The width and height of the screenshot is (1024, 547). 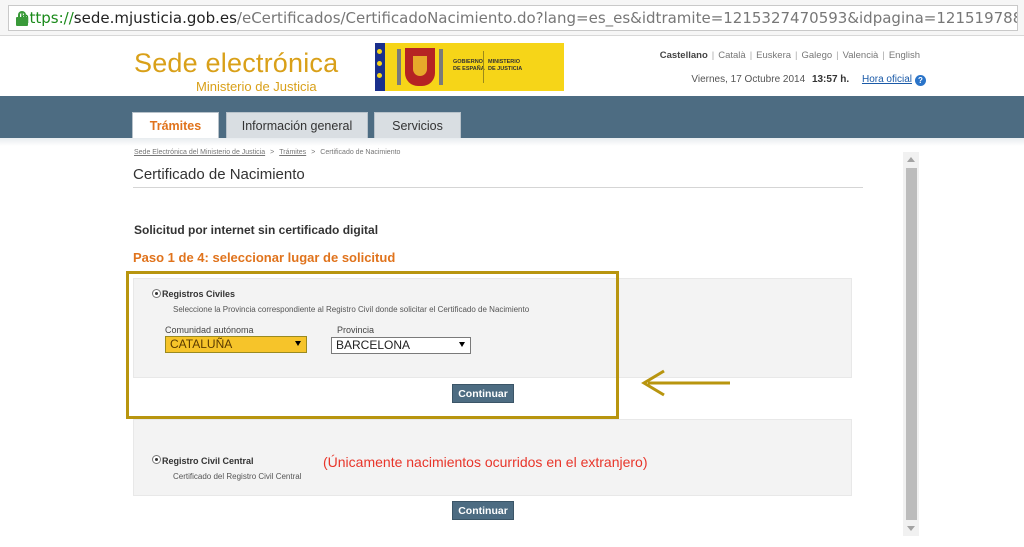 What do you see at coordinates (256, 86) in the screenshot?
I see `site-subtitle: Ministerio de Justicia` at bounding box center [256, 86].